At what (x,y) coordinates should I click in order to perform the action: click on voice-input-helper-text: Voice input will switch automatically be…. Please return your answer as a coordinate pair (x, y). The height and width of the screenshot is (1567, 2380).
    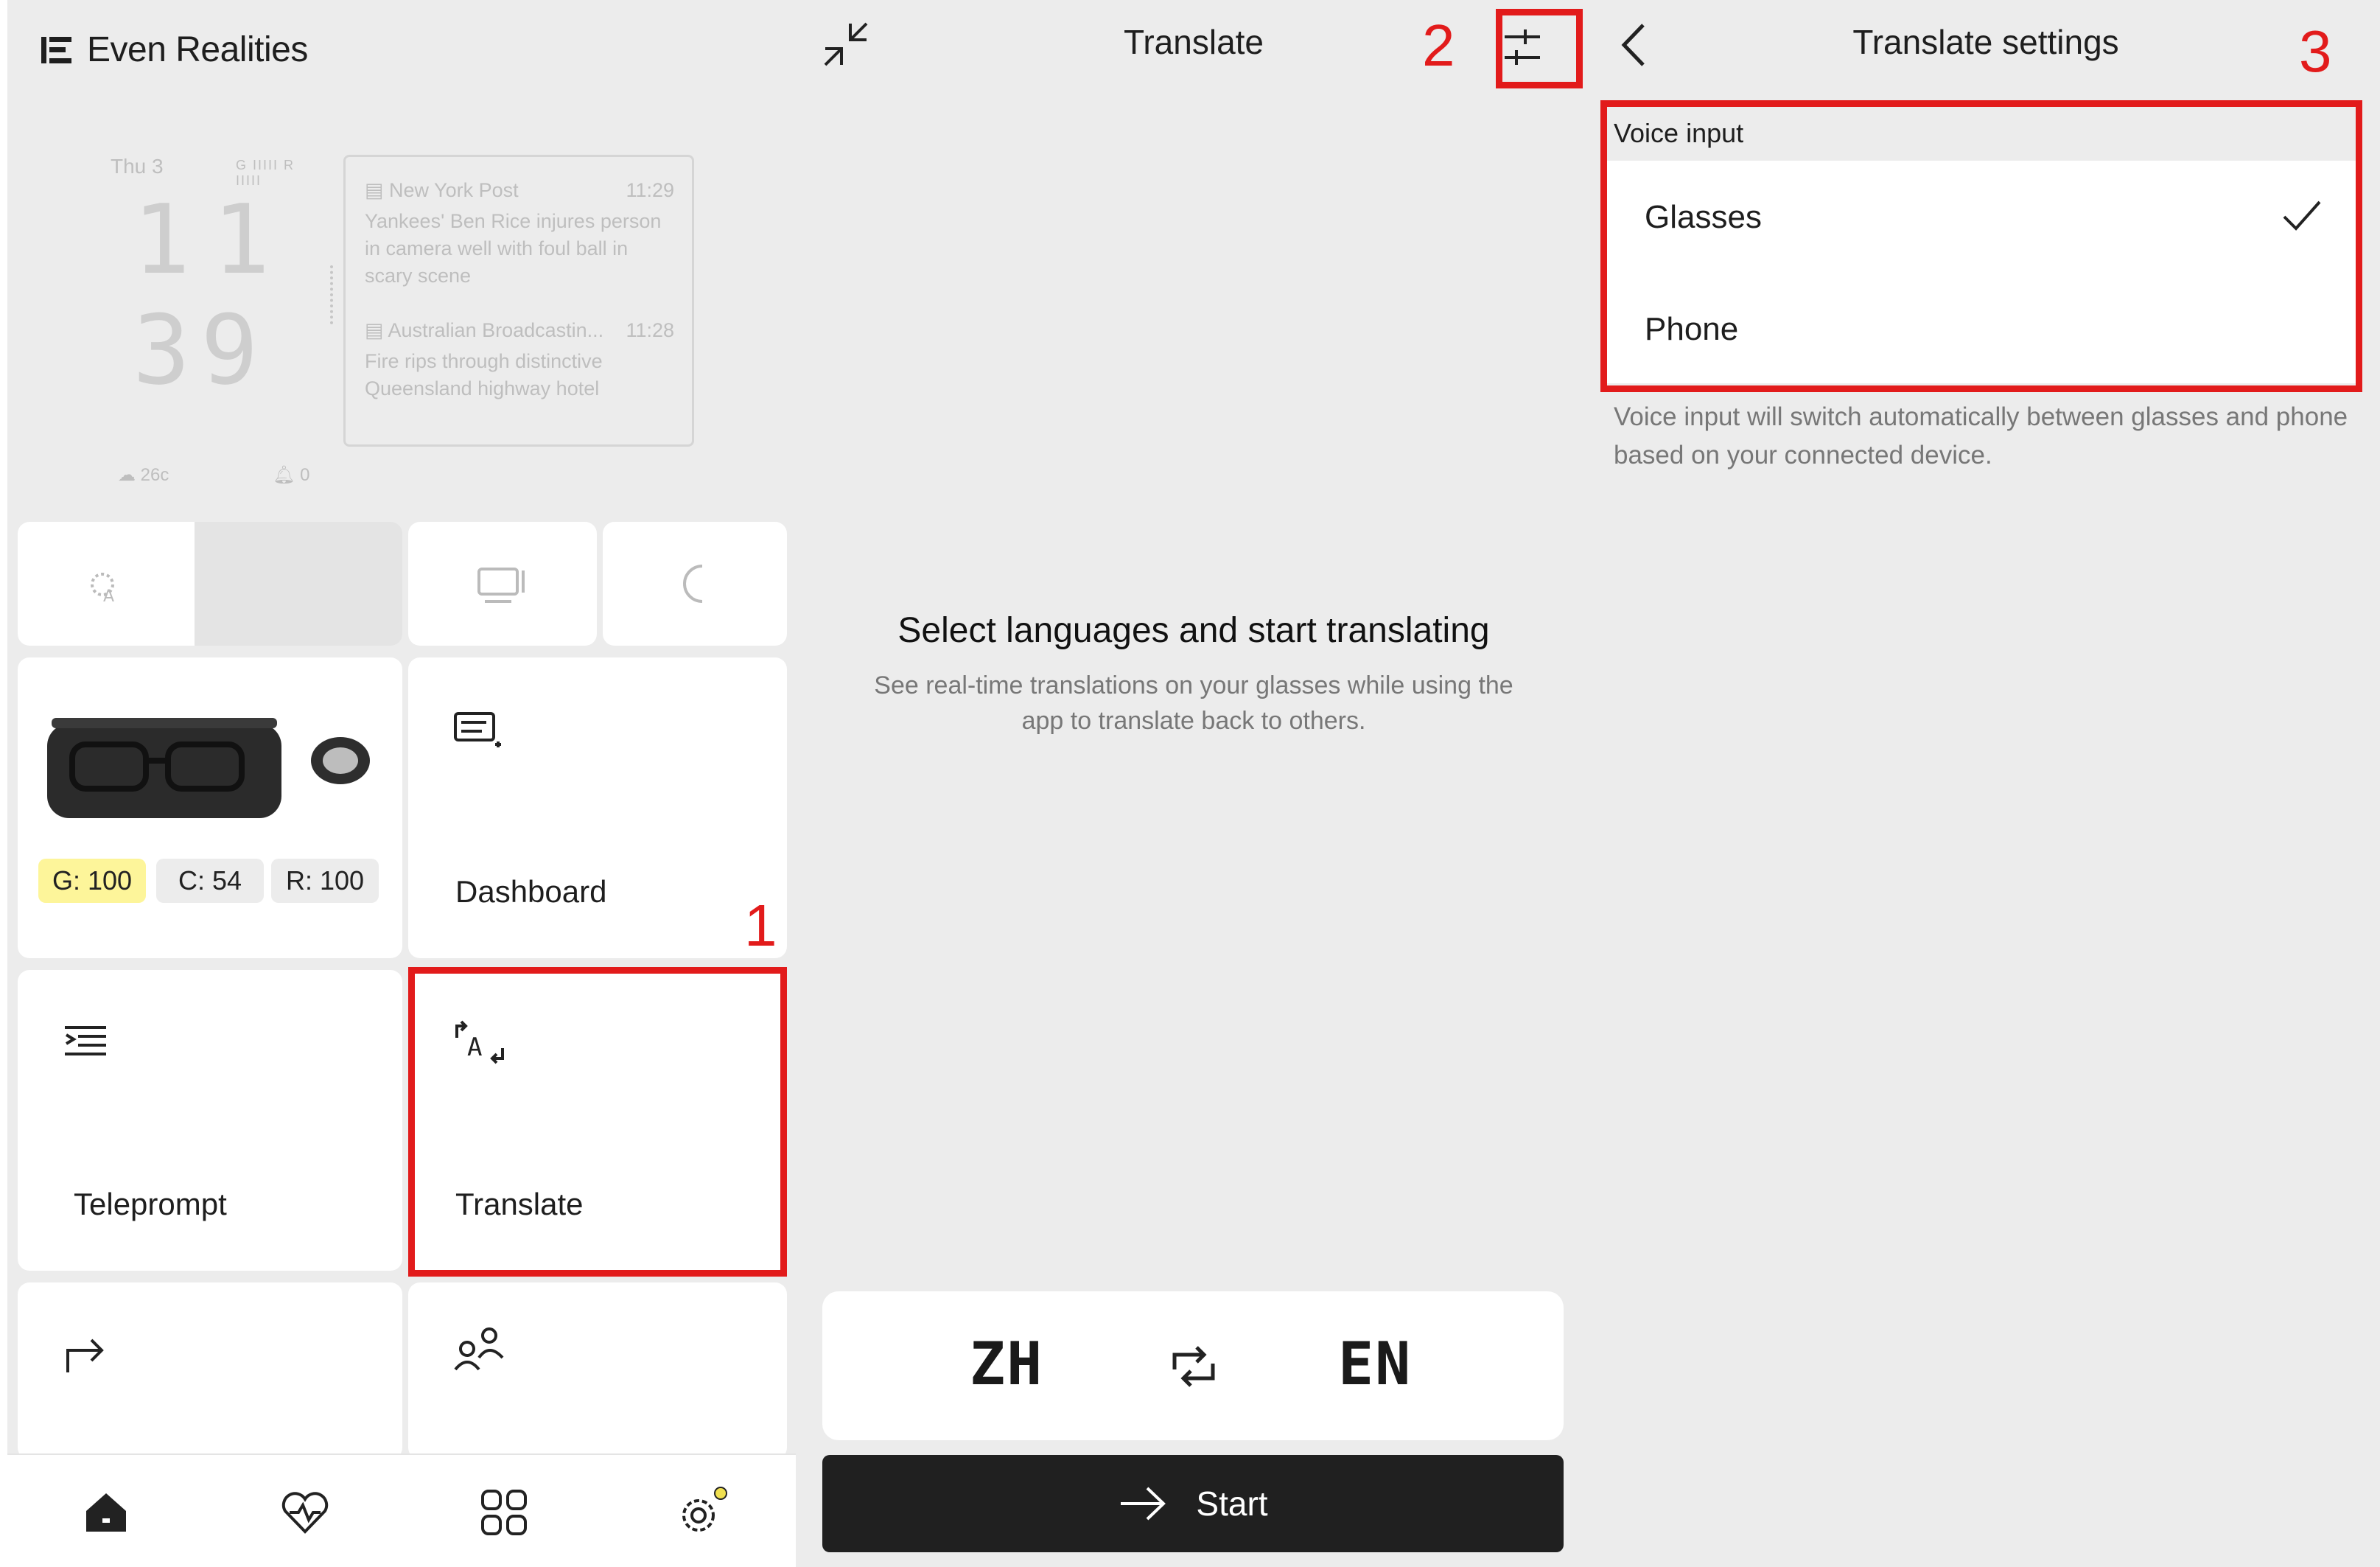
    Looking at the image, I should click on (1981, 436).